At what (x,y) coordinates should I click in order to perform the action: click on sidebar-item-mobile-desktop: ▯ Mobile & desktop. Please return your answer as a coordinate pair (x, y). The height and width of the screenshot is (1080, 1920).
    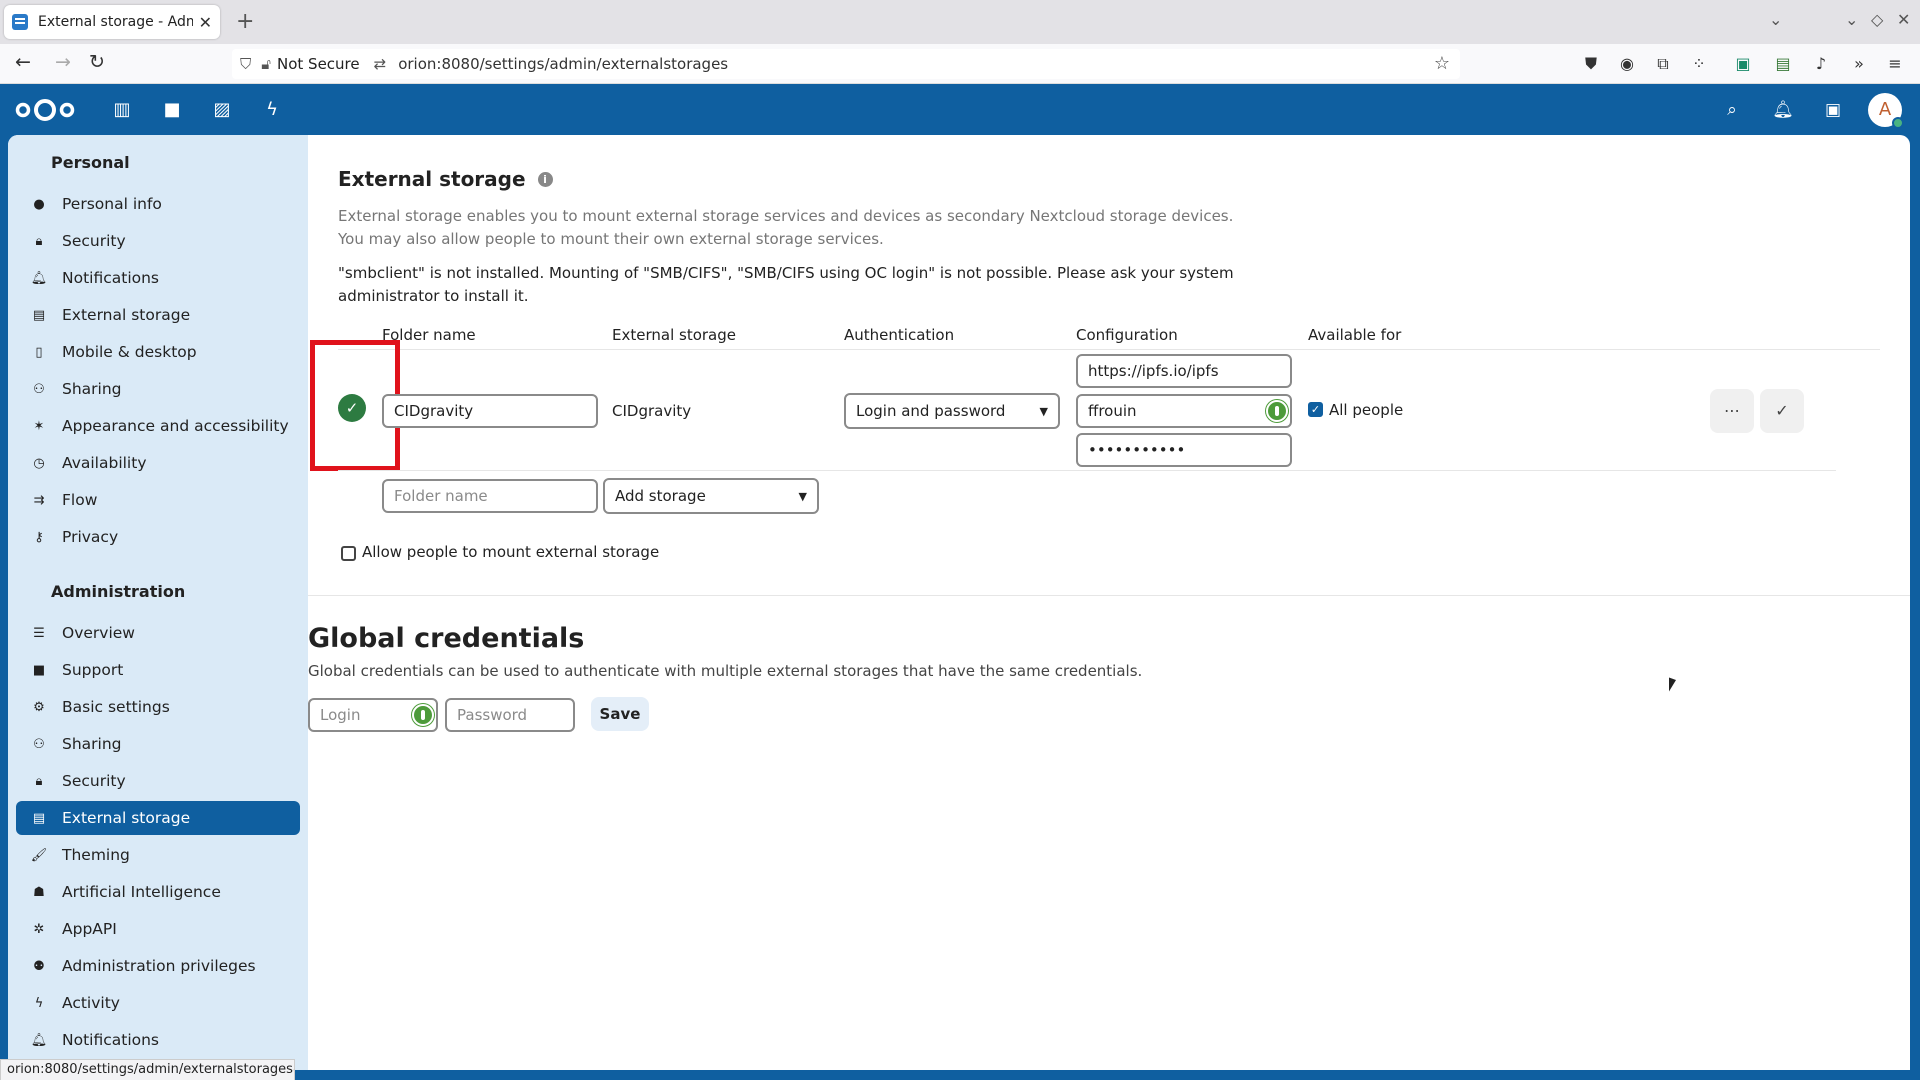
    Looking at the image, I should click on (158, 352).